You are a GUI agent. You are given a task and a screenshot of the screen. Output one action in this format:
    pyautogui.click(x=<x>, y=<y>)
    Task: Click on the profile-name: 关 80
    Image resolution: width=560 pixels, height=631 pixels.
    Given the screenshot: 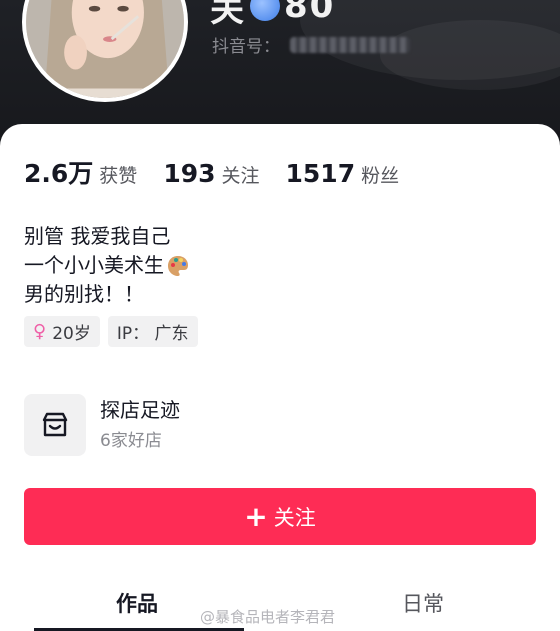 What is the action you would take?
    pyautogui.click(x=273, y=15)
    